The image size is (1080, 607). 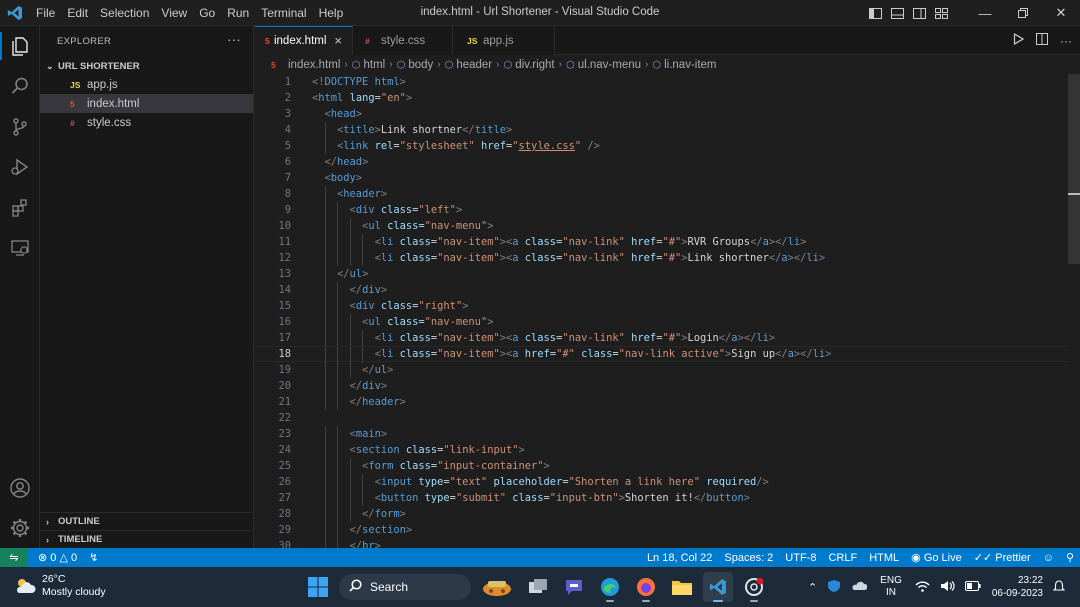 What do you see at coordinates (1023, 13) in the screenshot?
I see `restore-button` at bounding box center [1023, 13].